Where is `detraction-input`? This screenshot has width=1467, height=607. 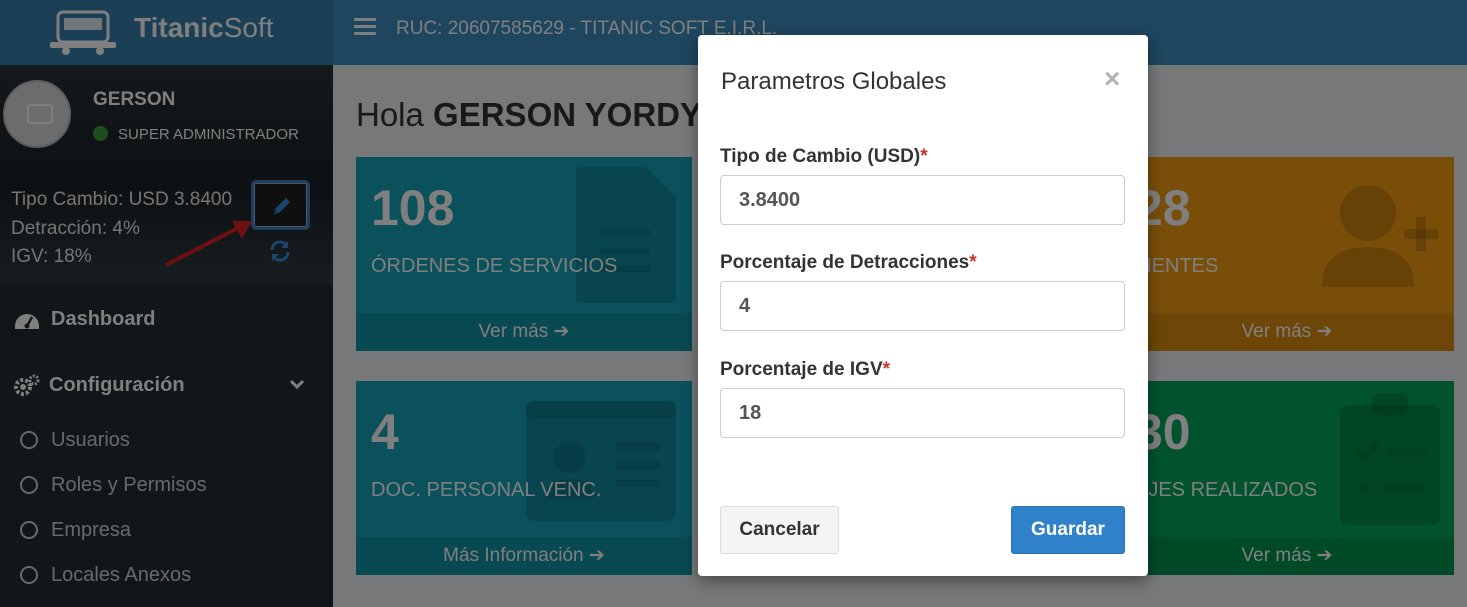 detraction-input is located at coordinates (922, 306).